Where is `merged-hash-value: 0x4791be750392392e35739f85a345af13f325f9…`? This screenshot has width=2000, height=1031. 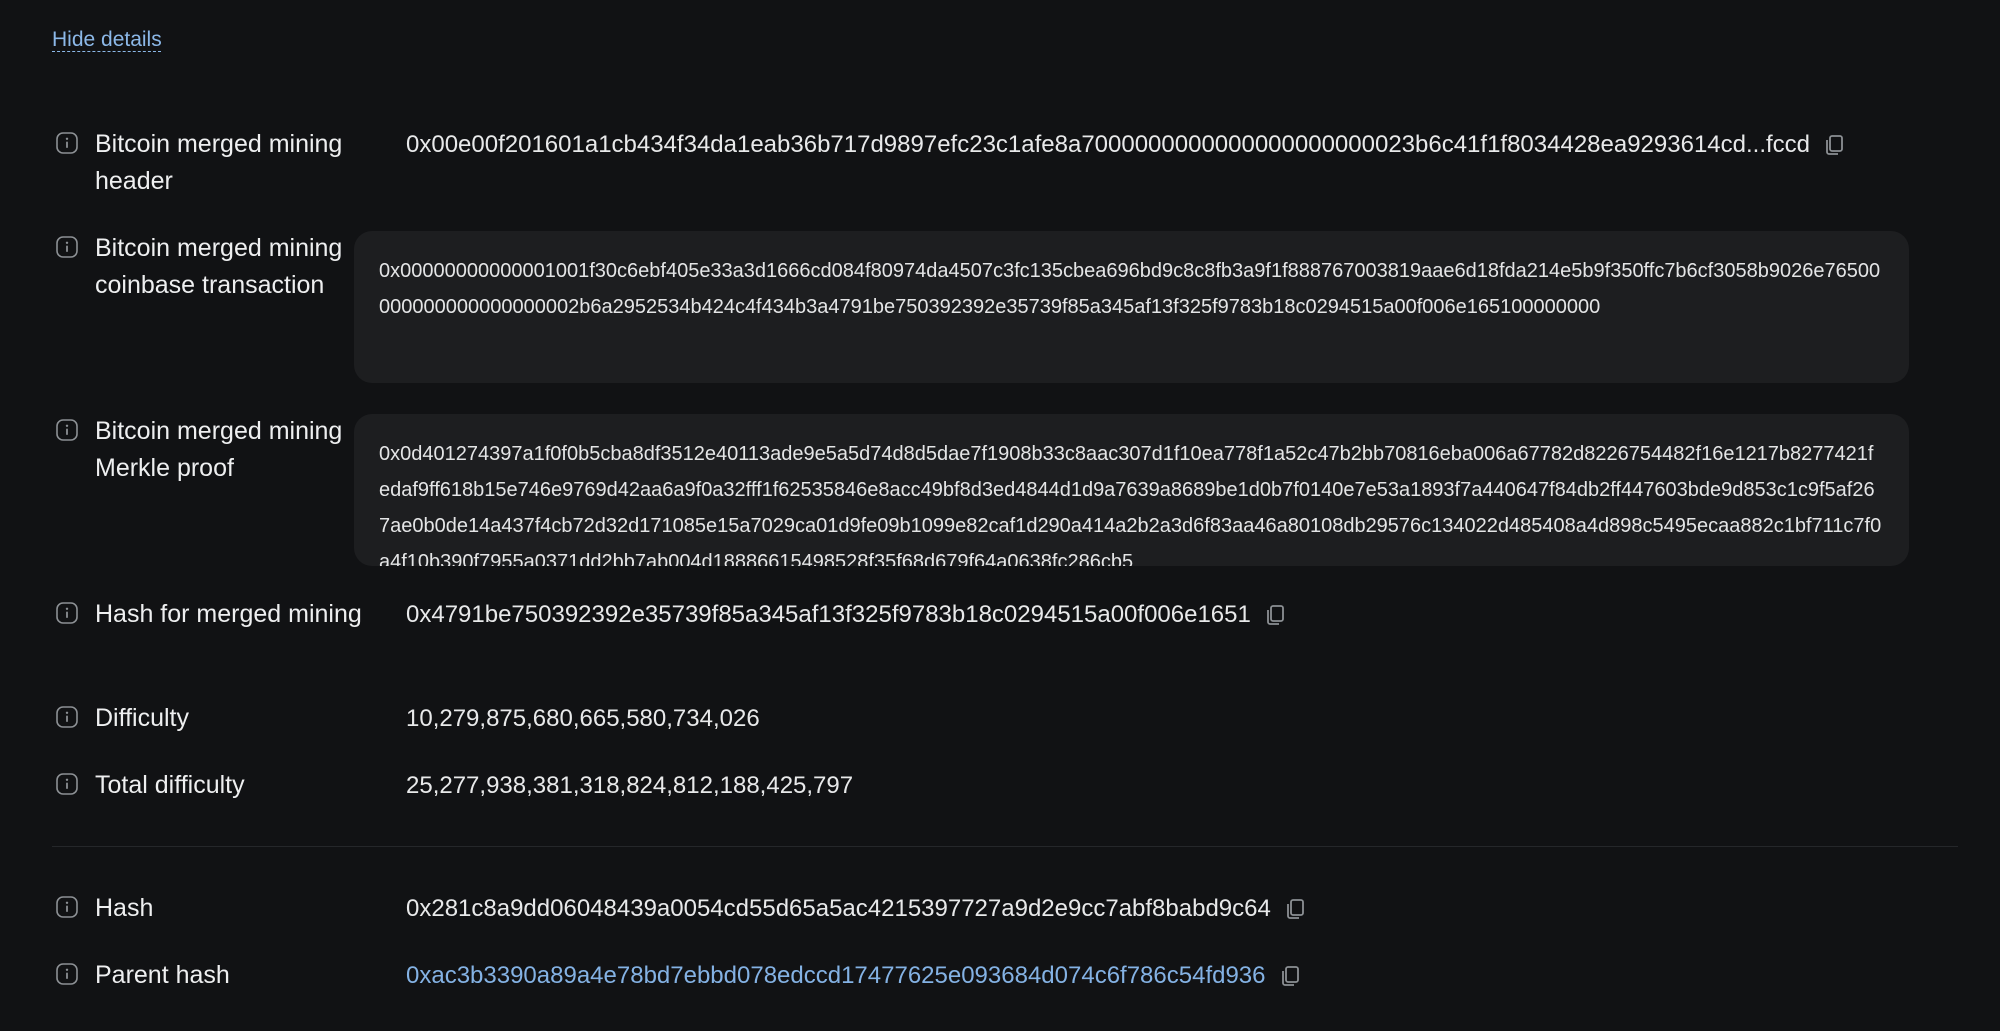
merged-hash-value: 0x4791be750392392e35739f85a345af13f325f9… is located at coordinates (828, 614).